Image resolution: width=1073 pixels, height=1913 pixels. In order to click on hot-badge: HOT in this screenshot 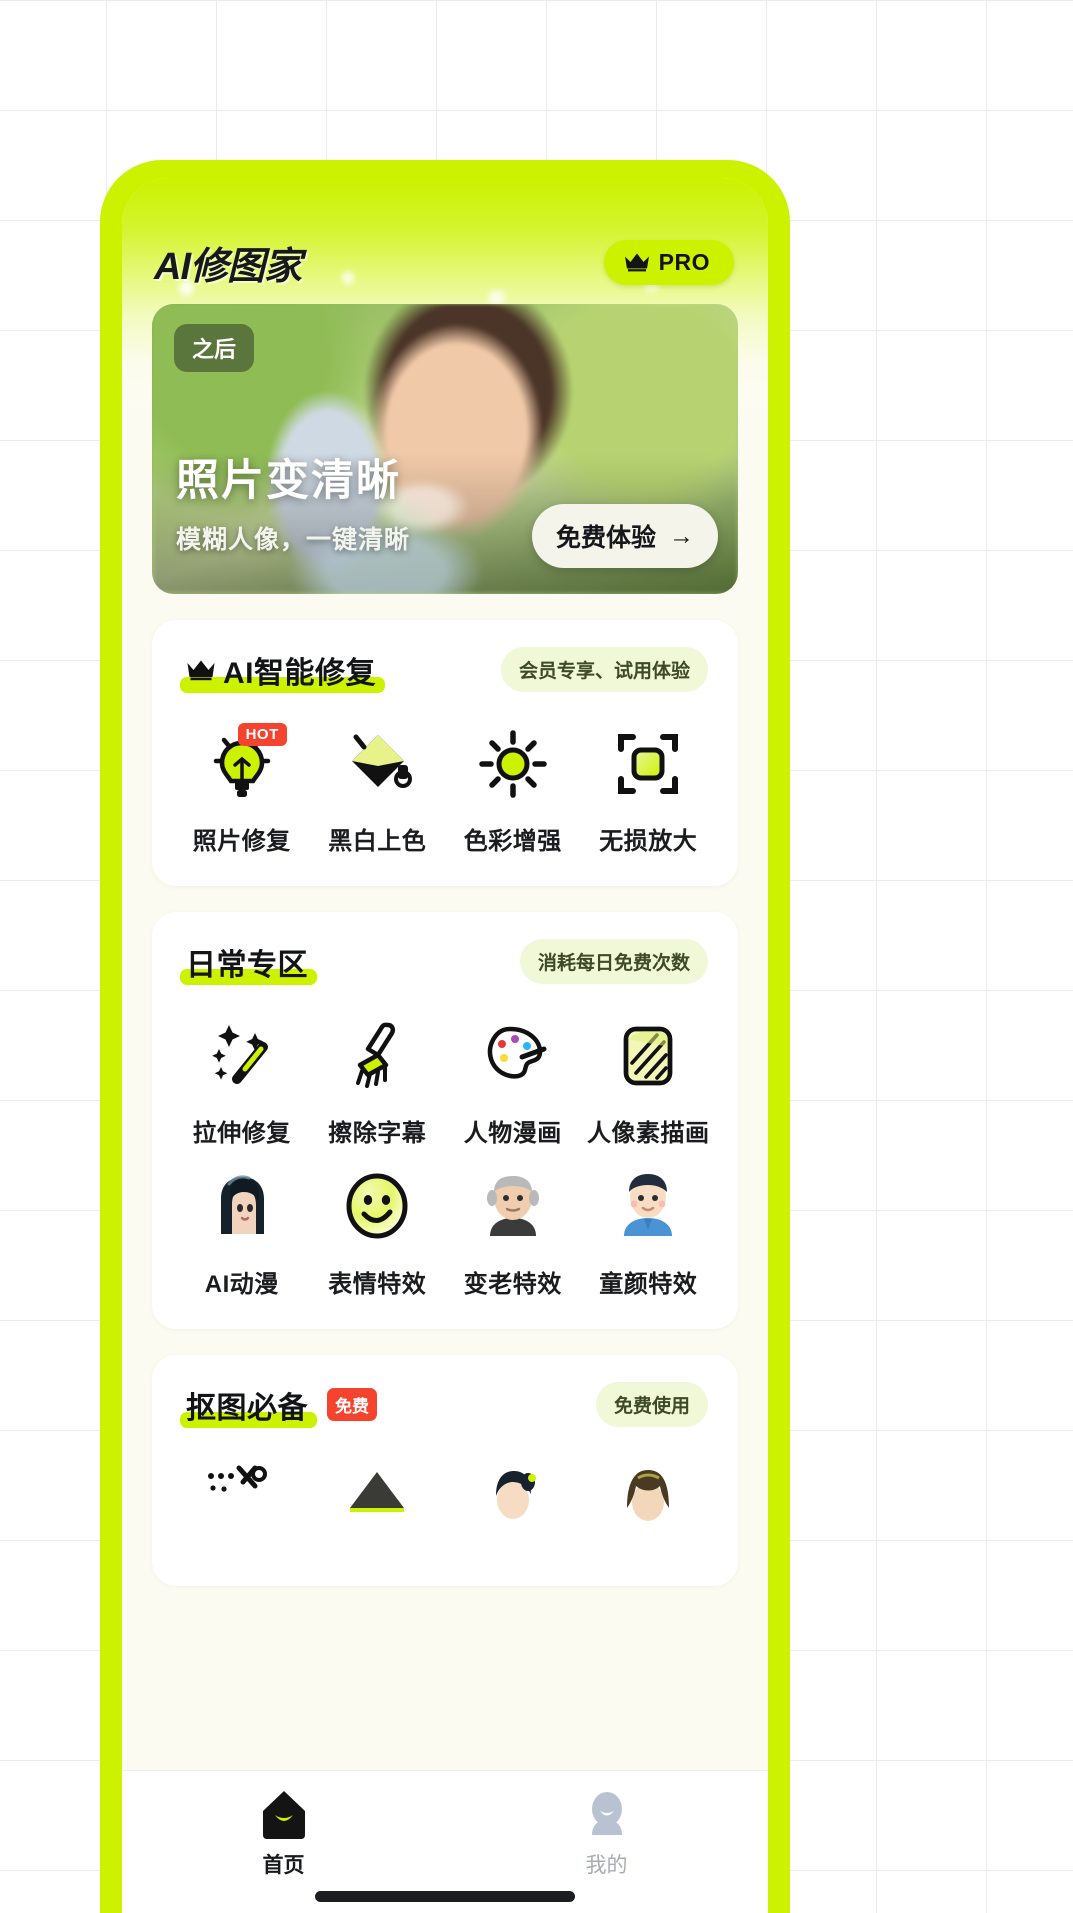, I will do `click(262, 734)`.